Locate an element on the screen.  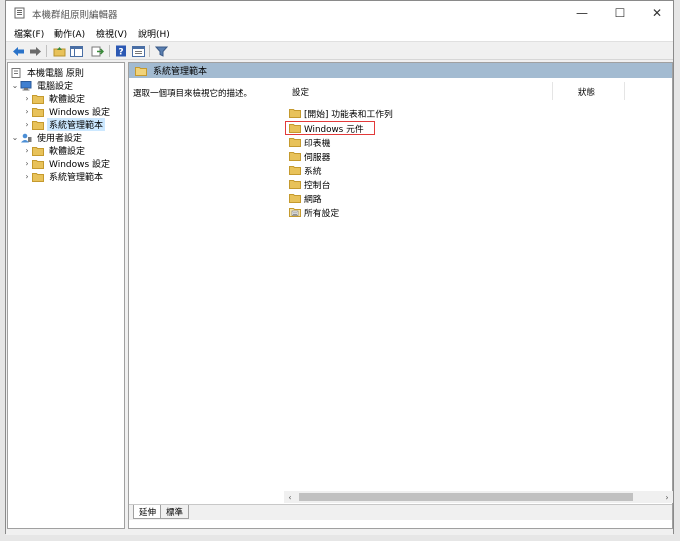
scrollbar-thumb is located at coordinates (466, 497).